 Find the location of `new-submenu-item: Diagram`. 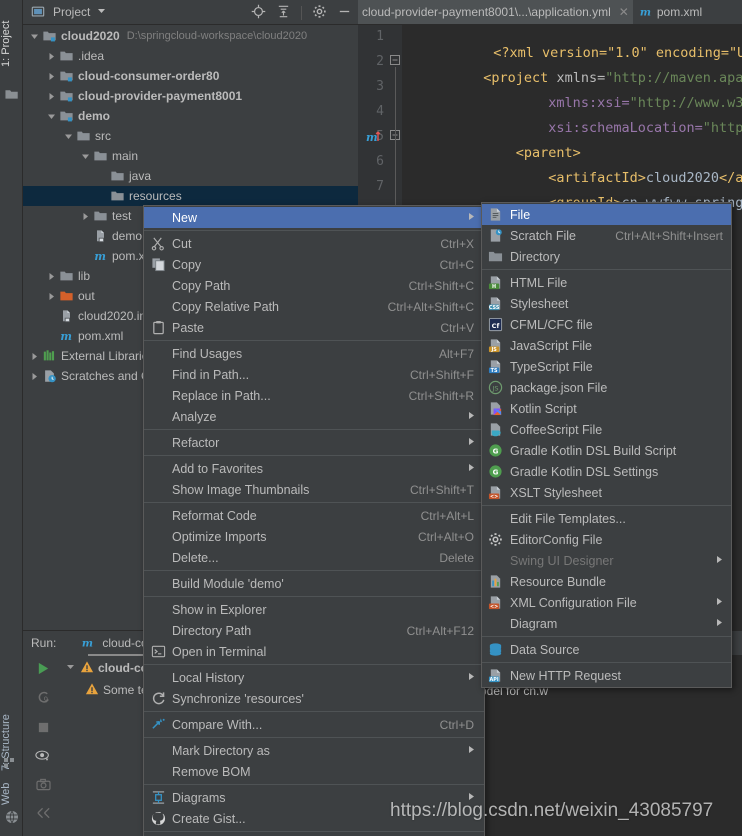

new-submenu-item: Diagram is located at coordinates (606, 623).